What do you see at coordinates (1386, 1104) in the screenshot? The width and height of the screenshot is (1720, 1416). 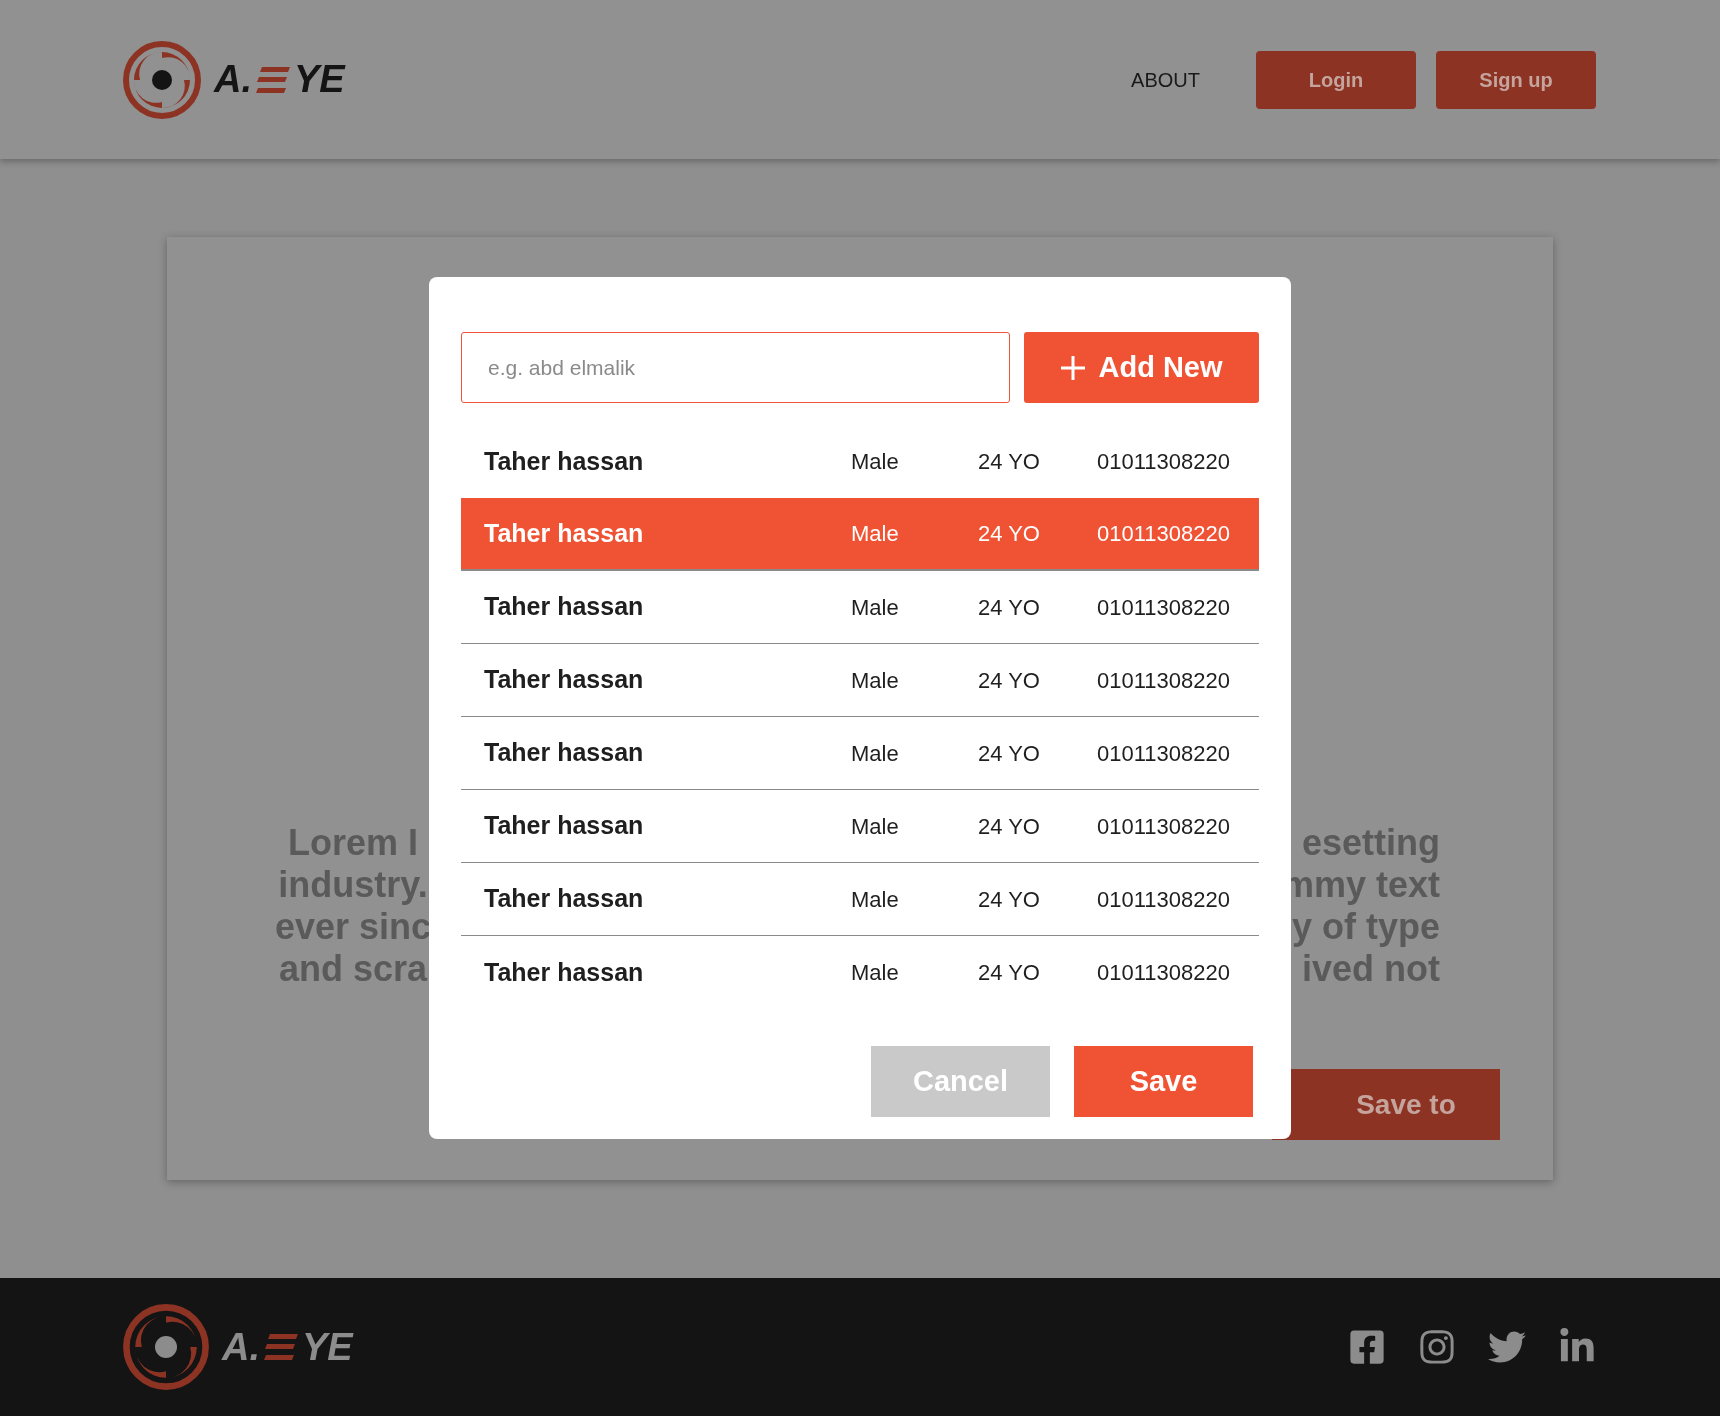 I see `save-to-button: Save to` at bounding box center [1386, 1104].